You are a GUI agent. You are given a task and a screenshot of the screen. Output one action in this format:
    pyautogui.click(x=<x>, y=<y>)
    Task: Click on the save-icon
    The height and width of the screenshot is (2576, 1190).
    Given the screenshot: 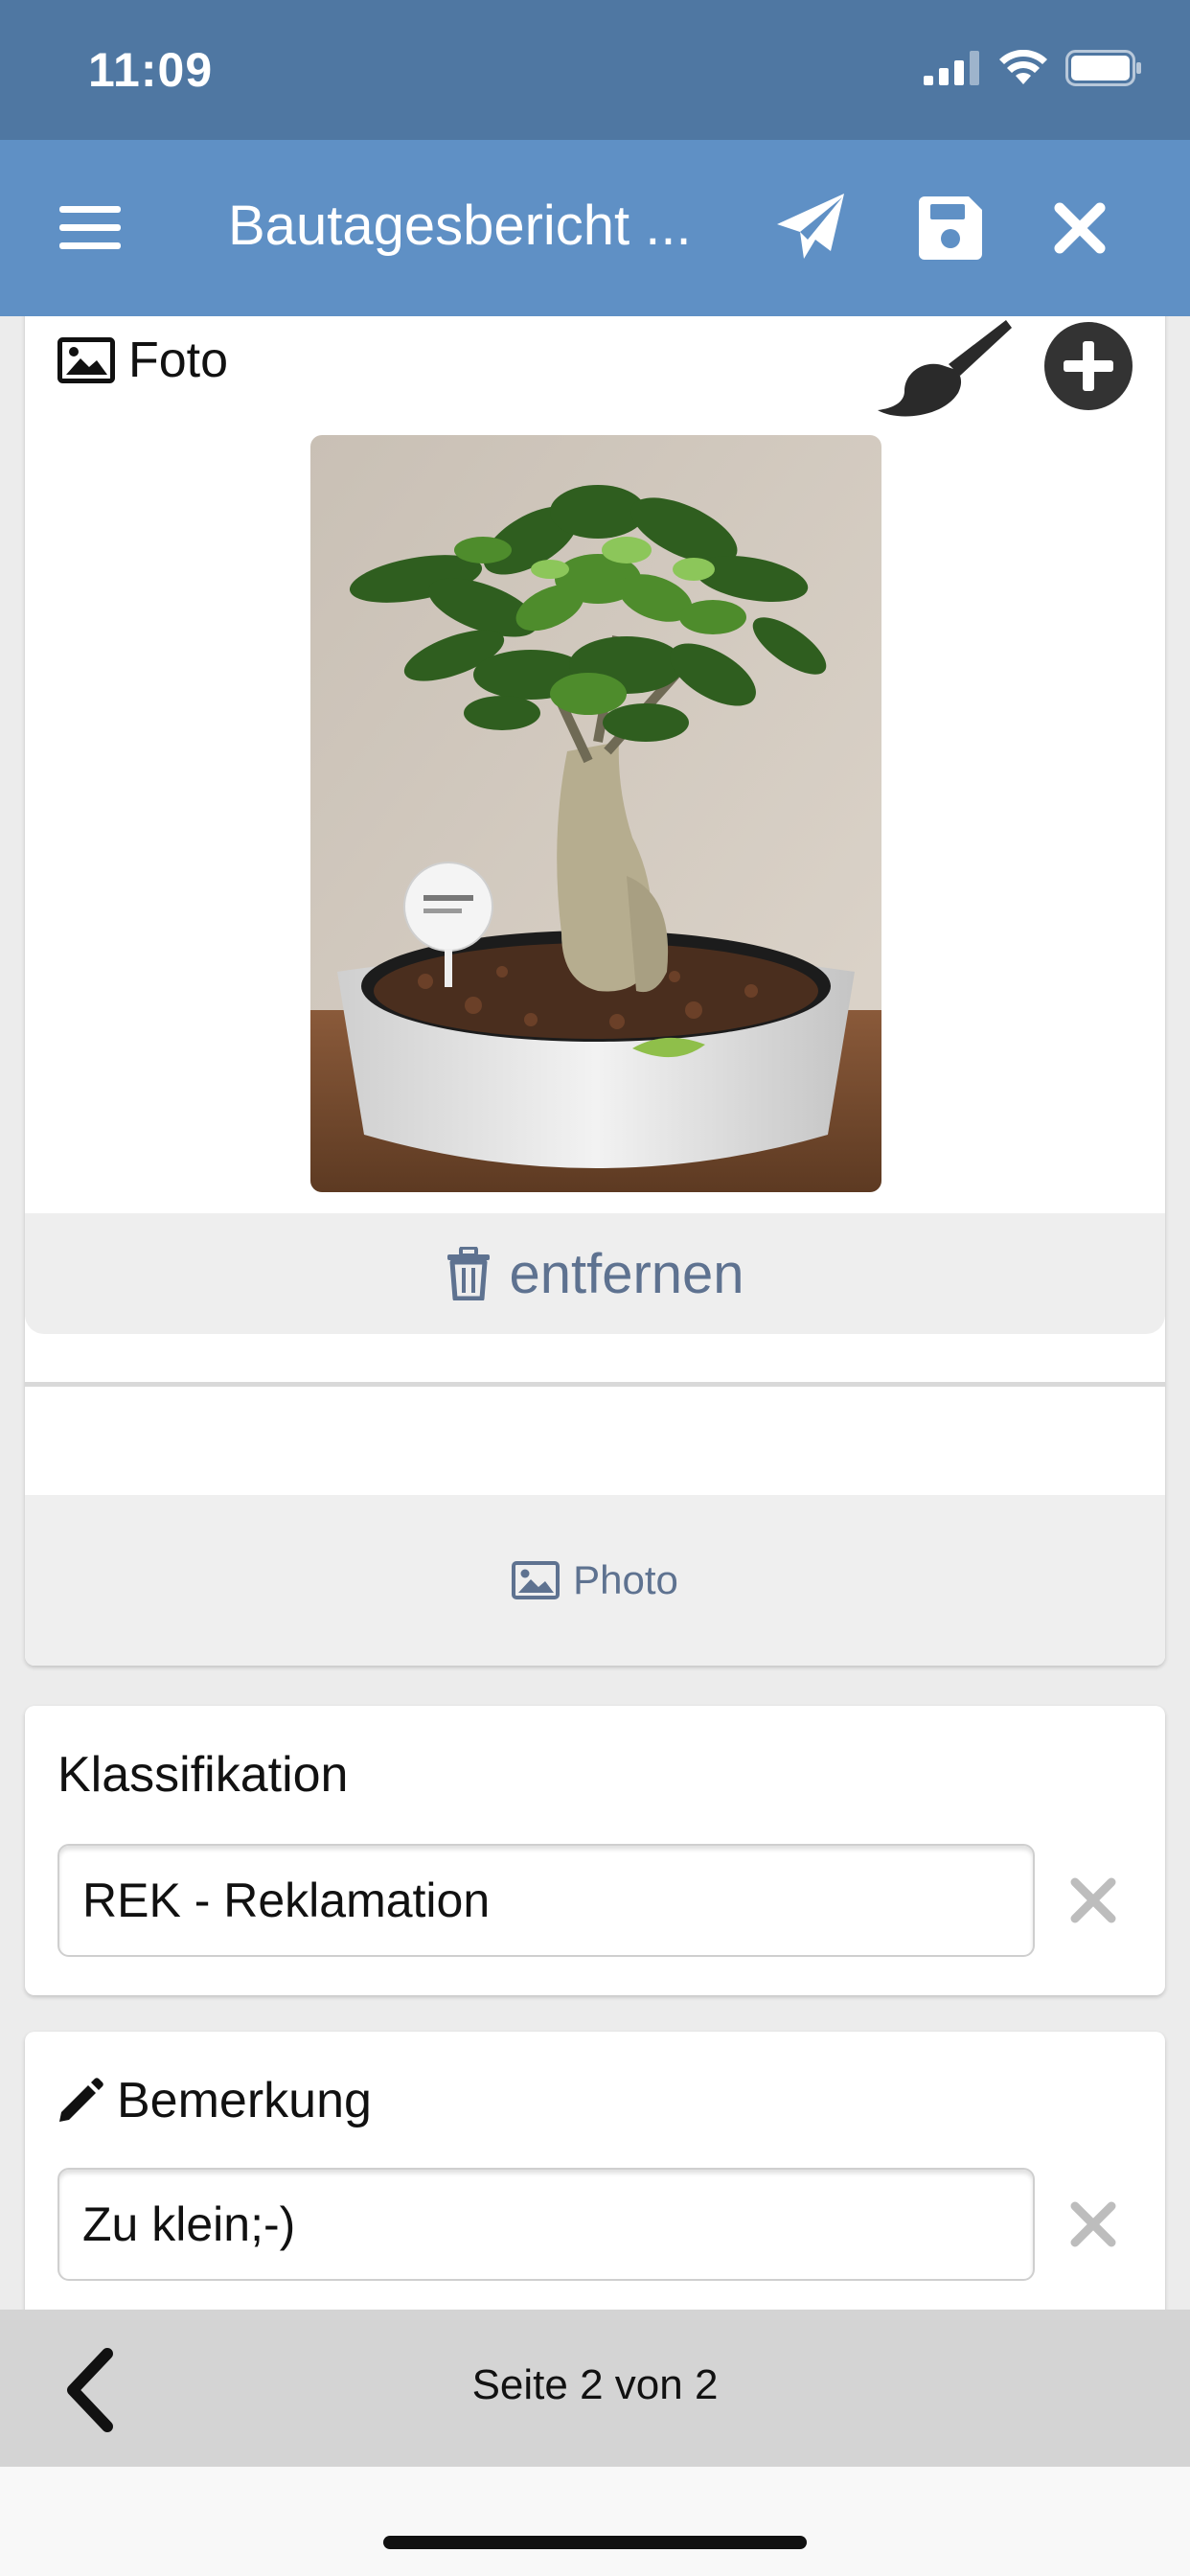 What is the action you would take?
    pyautogui.click(x=951, y=228)
    